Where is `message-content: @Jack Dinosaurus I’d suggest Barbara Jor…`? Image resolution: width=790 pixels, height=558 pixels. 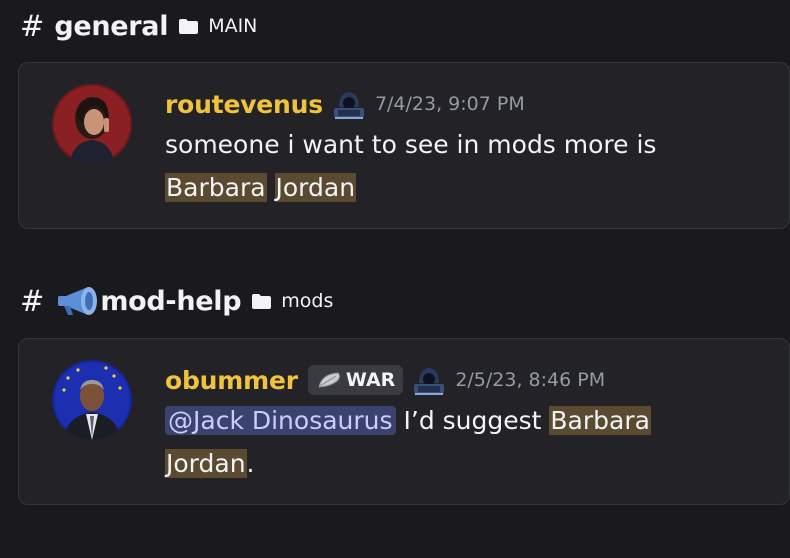 message-content: @Jack Dinosaurus I’d suggest Barbara Jor… is located at coordinates (465, 442).